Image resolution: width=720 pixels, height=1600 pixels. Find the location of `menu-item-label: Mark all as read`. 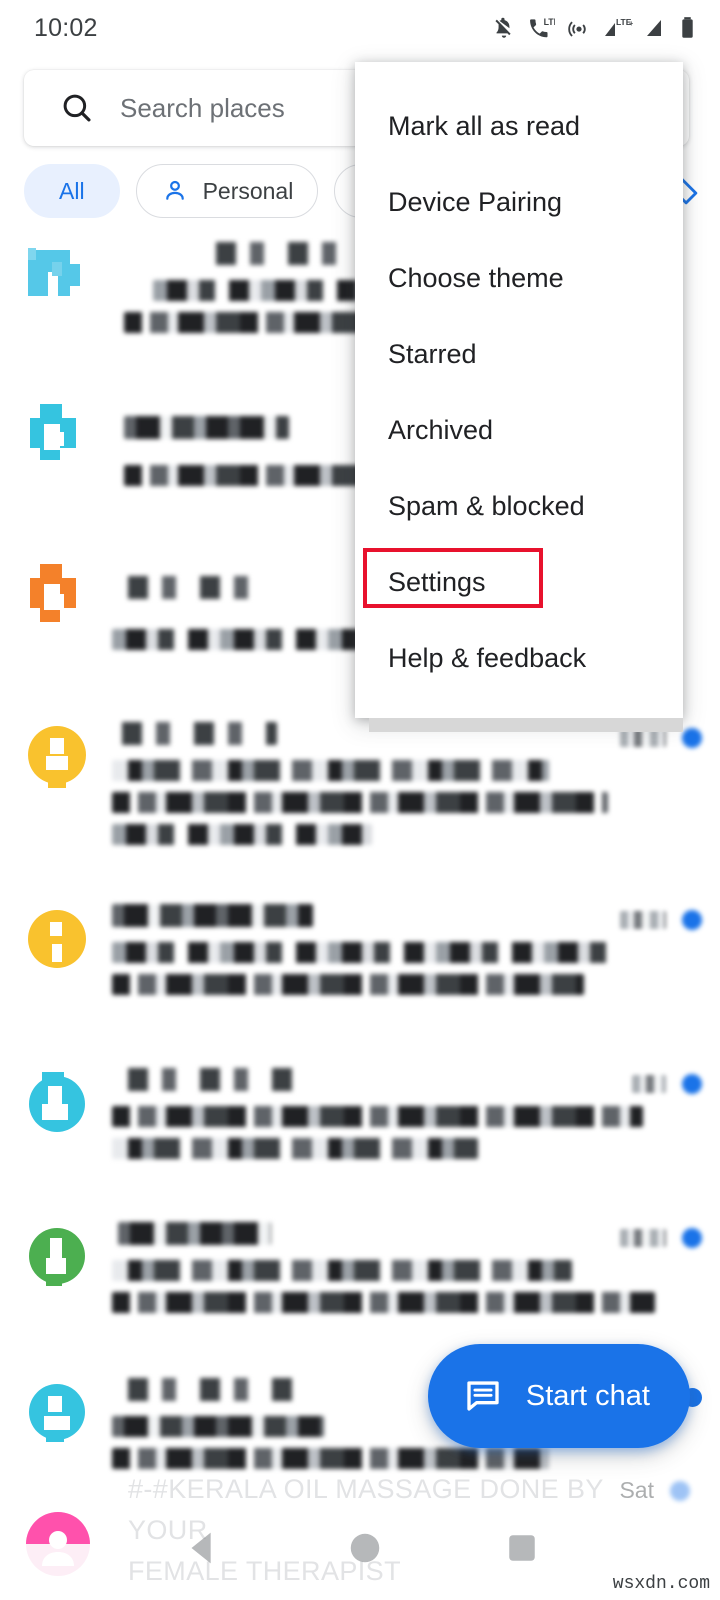

menu-item-label: Mark all as read is located at coordinates (484, 125).